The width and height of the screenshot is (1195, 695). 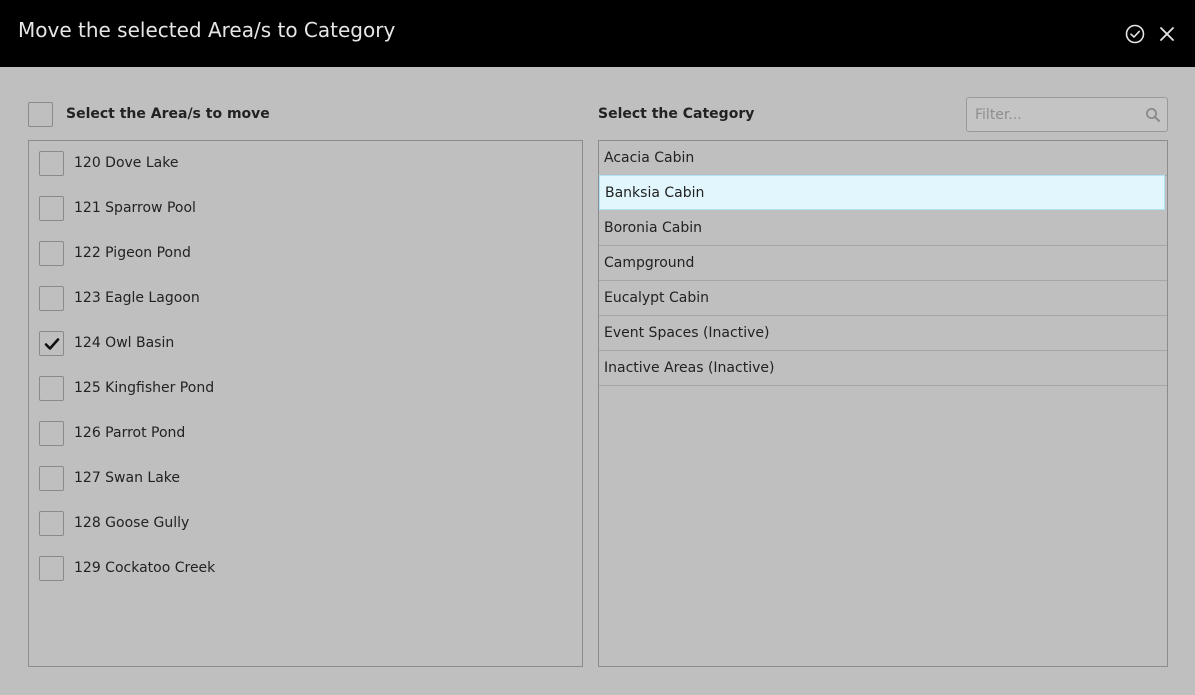 What do you see at coordinates (1153, 115) in the screenshot?
I see `search-icon` at bounding box center [1153, 115].